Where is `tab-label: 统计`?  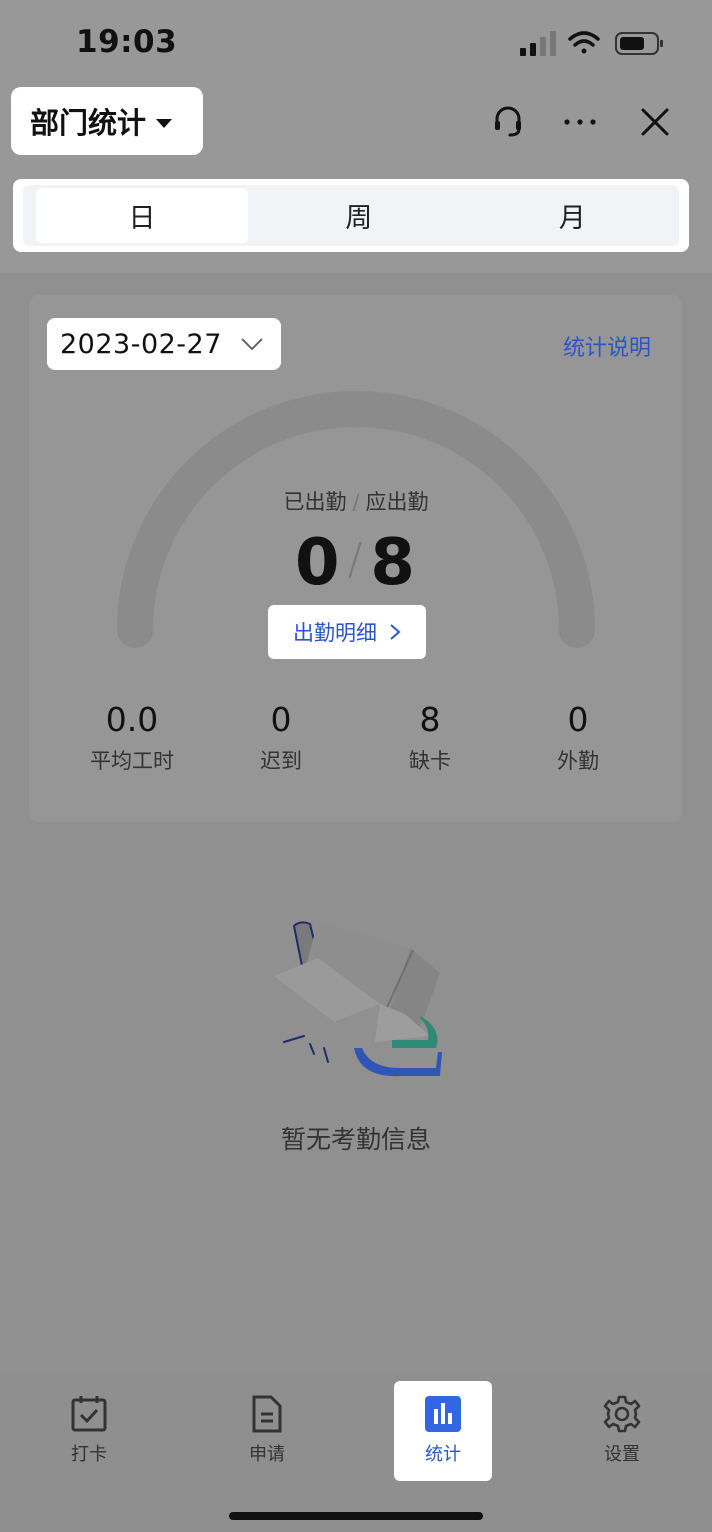 tab-label: 统计 is located at coordinates (443, 1454).